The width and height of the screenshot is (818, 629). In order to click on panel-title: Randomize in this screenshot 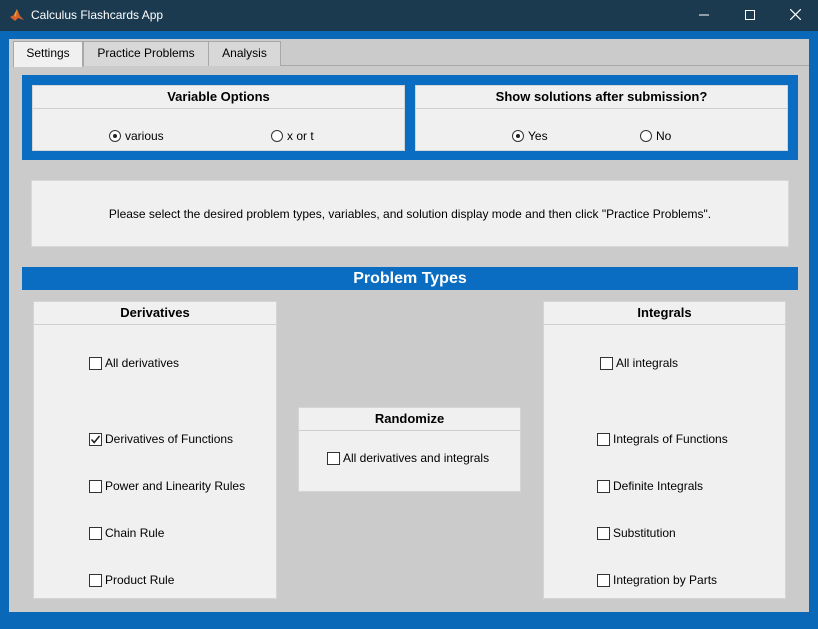, I will do `click(409, 419)`.